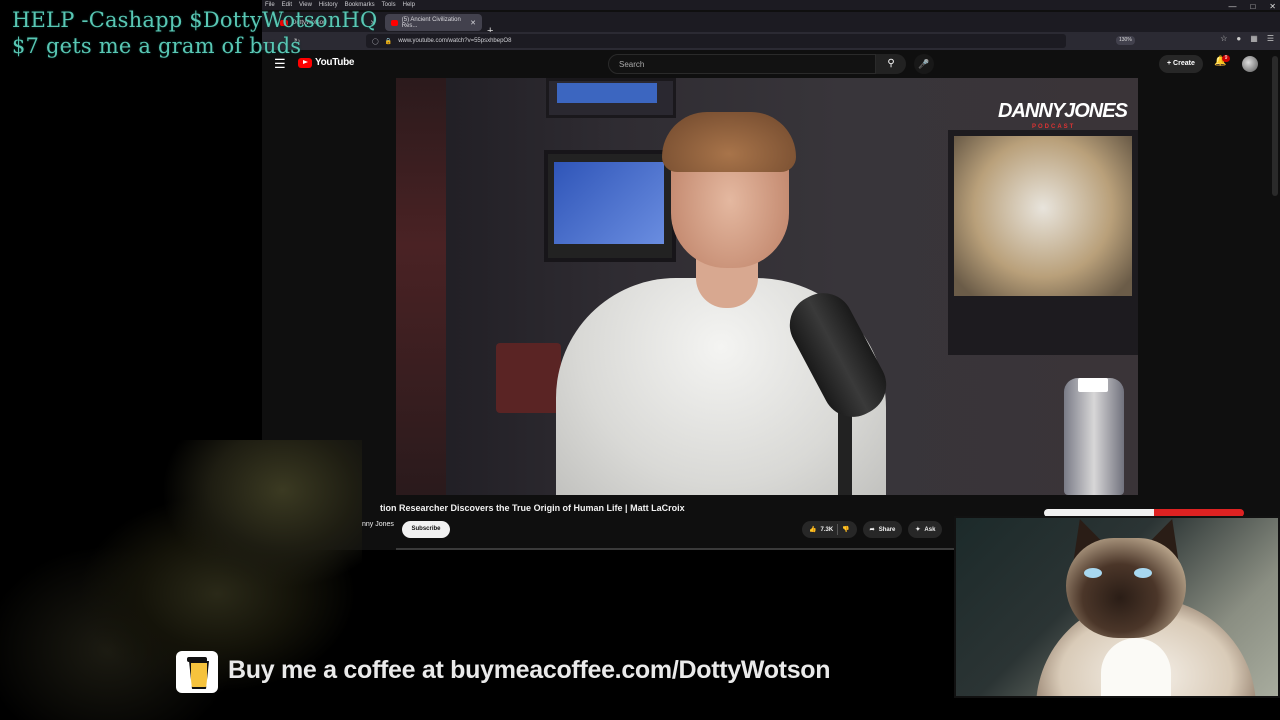  What do you see at coordinates (1272, 6) in the screenshot?
I see `close-window-icon: ✕` at bounding box center [1272, 6].